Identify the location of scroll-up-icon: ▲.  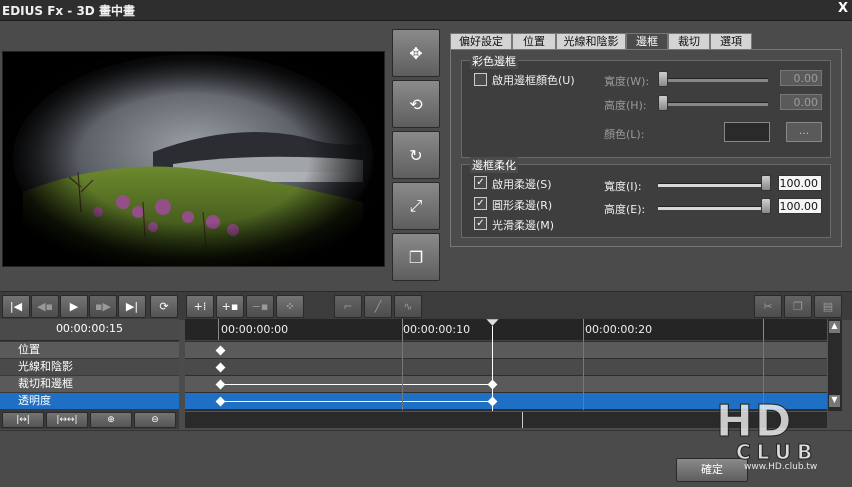
(834, 327).